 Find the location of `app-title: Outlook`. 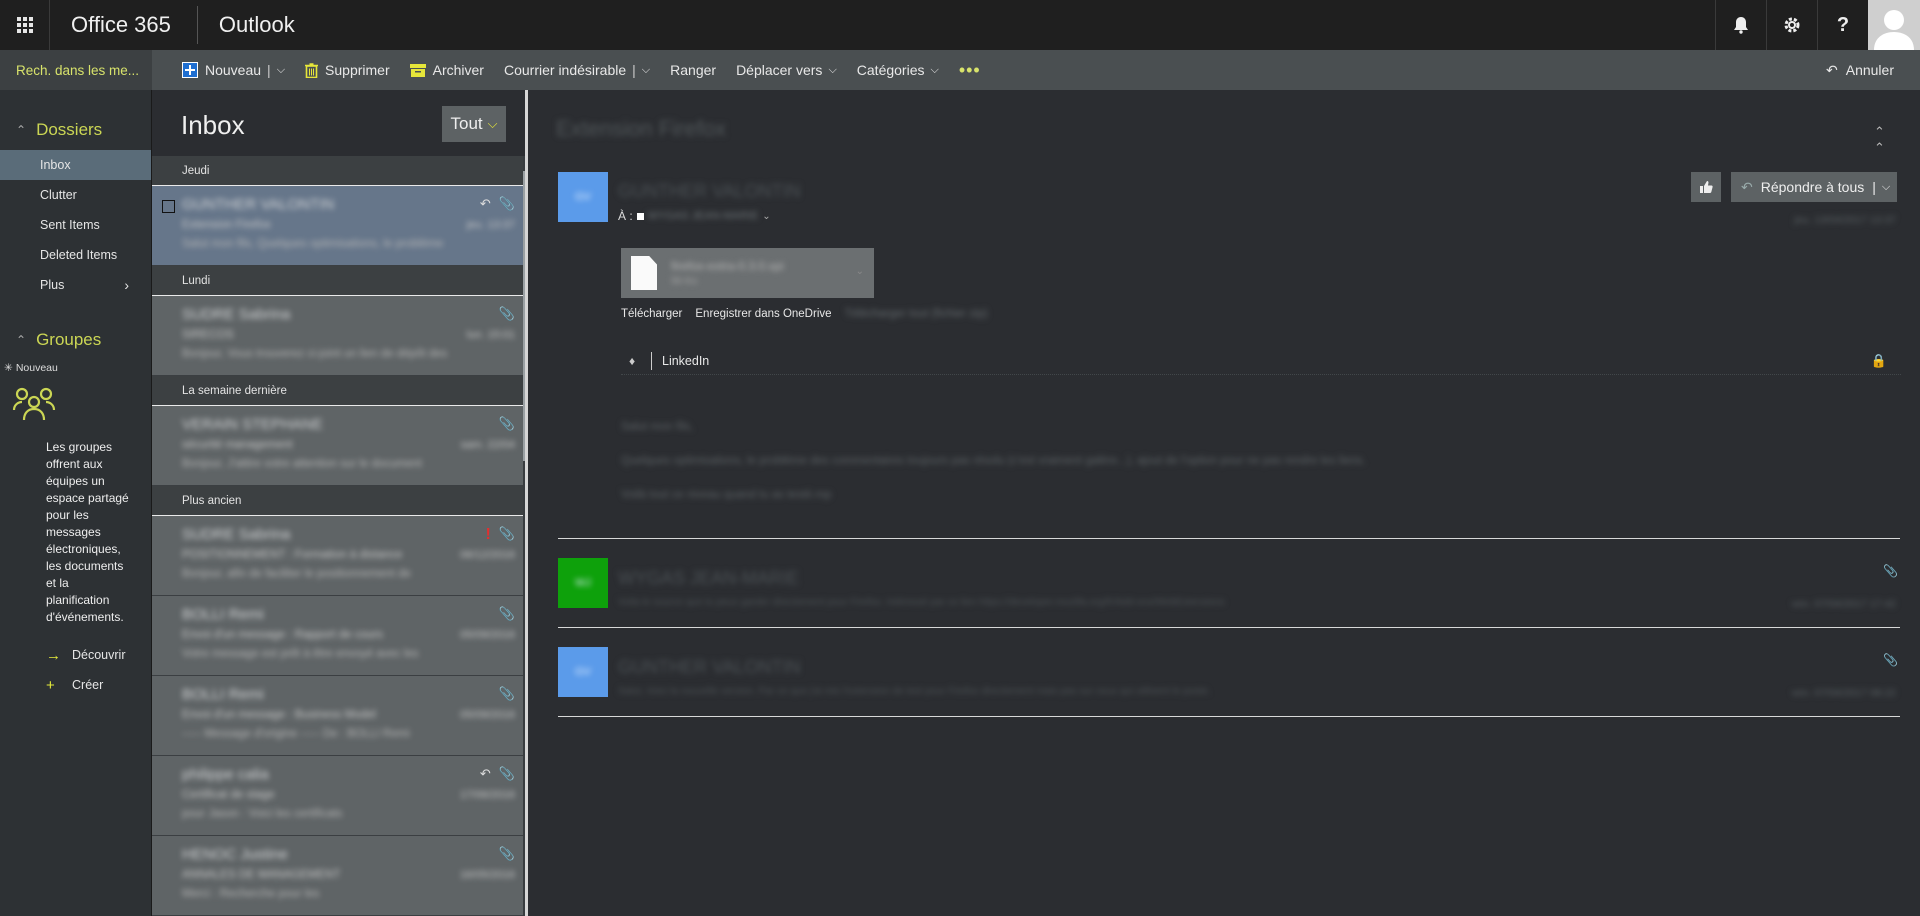

app-title: Outlook is located at coordinates (246, 25).